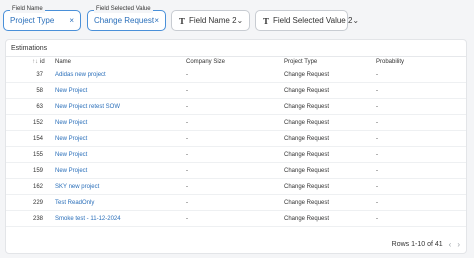  Describe the element at coordinates (236, 107) in the screenshot. I see `table-row: 63 New Project retest SOW - Change Request -` at that location.